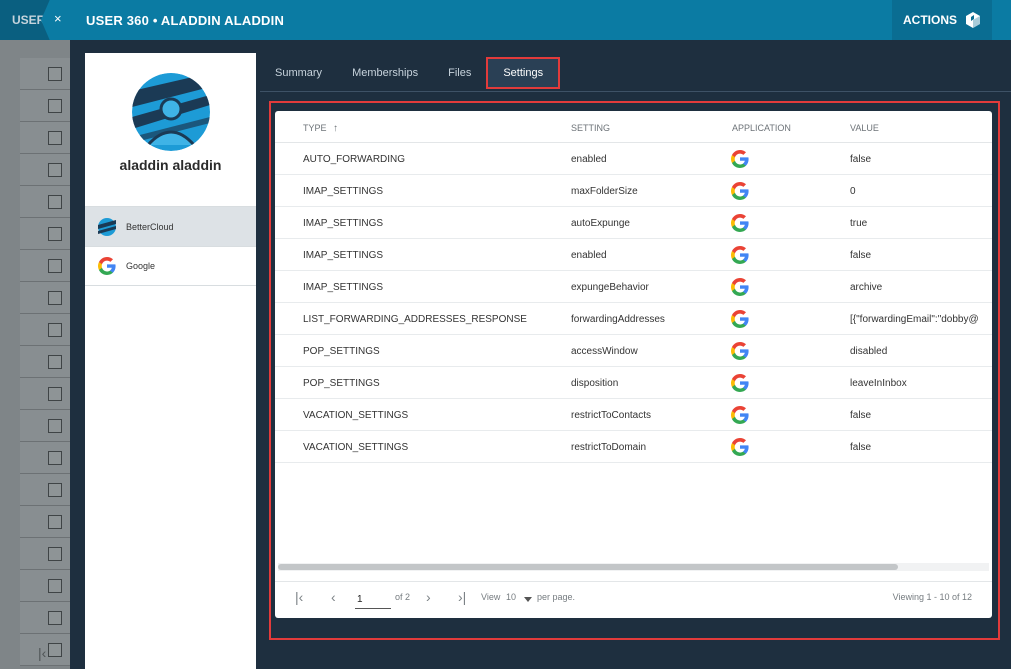 Image resolution: width=1011 pixels, height=669 pixels. What do you see at coordinates (462, 597) in the screenshot?
I see `last-page-button: ›|` at bounding box center [462, 597].